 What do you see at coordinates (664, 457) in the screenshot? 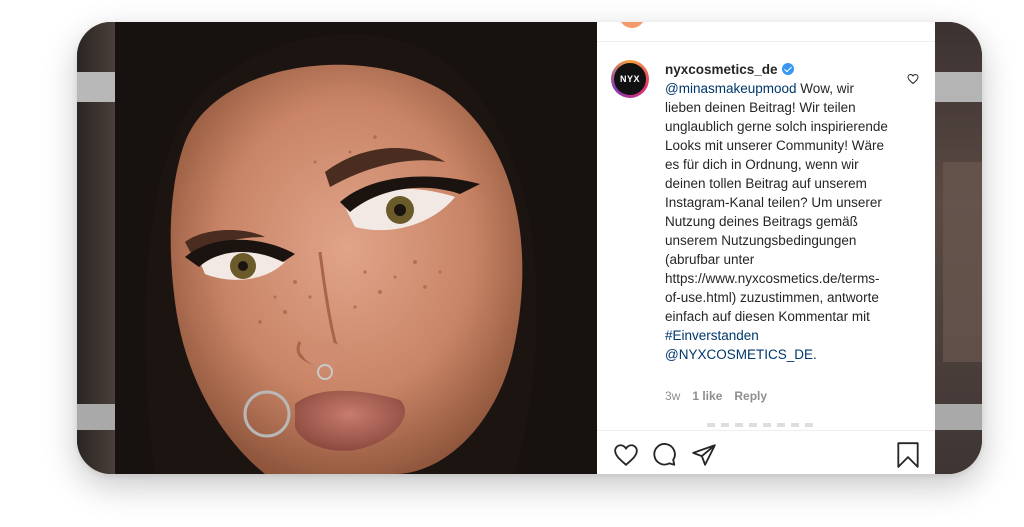
I see `comment-icon` at bounding box center [664, 457].